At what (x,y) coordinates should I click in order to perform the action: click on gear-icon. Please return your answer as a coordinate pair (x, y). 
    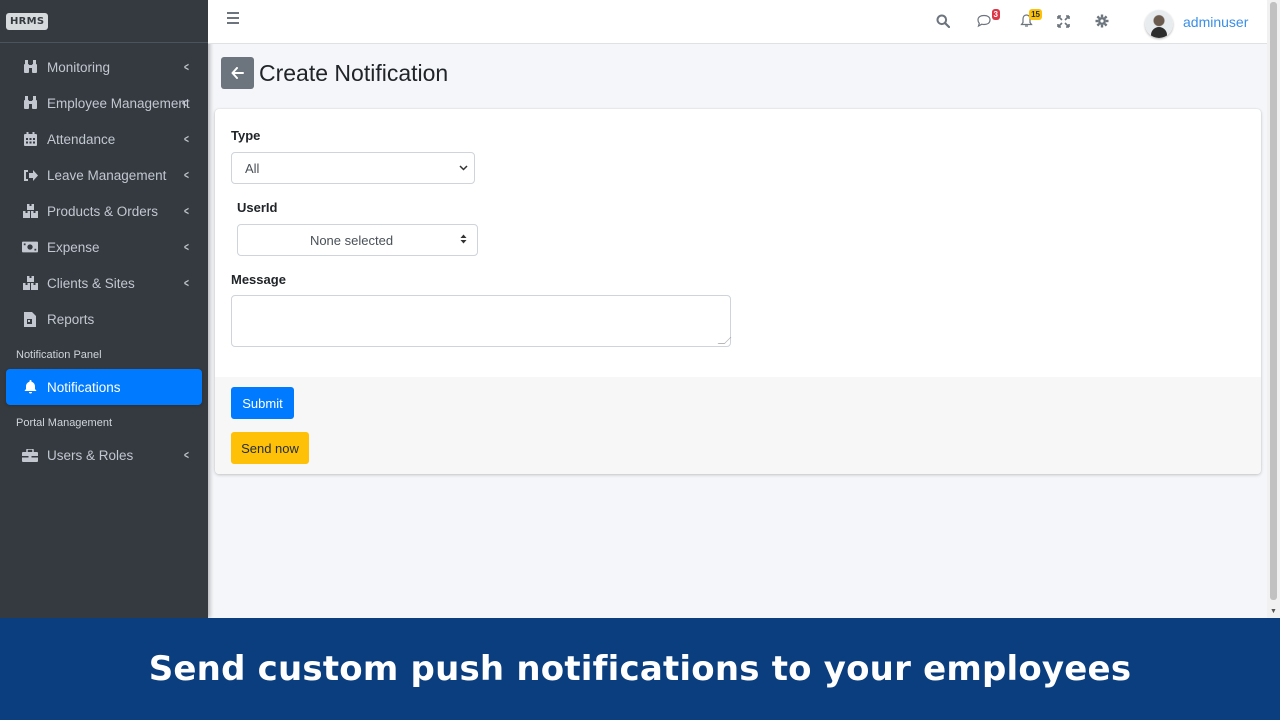
    Looking at the image, I should click on (1102, 21).